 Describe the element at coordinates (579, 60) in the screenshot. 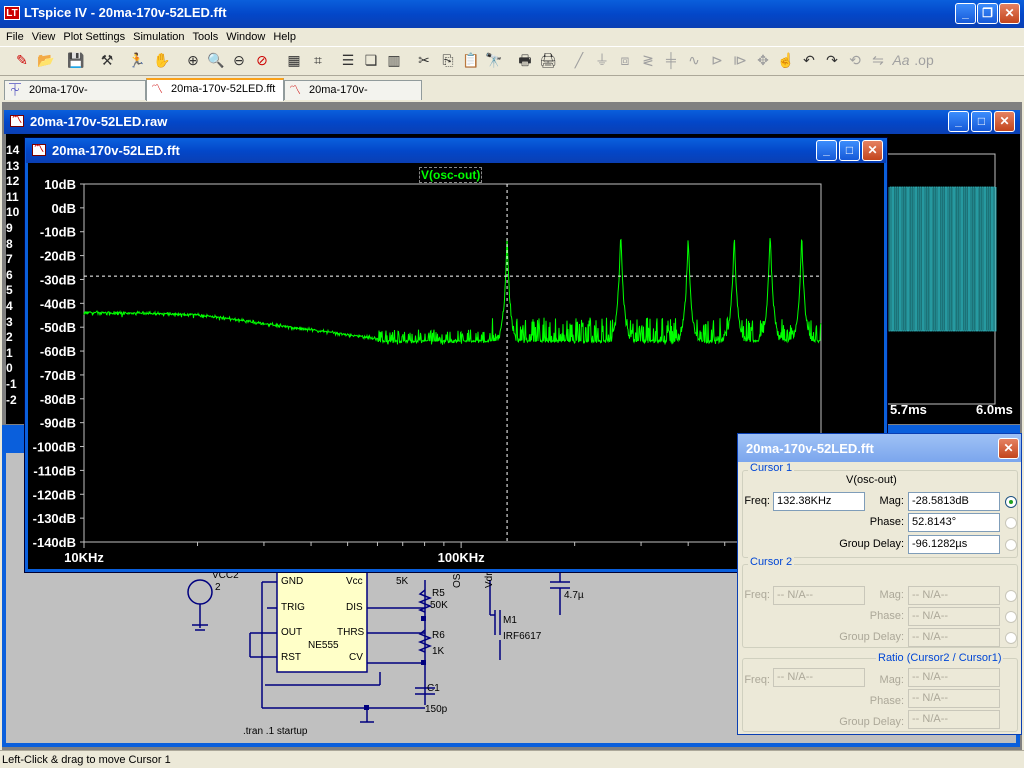

I see `wire-icon: ╱` at that location.